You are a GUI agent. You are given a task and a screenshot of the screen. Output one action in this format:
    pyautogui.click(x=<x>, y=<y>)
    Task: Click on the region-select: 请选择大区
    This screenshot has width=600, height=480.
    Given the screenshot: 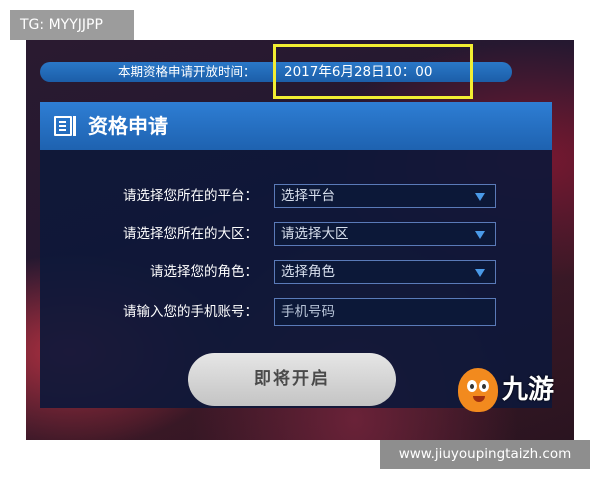 What is the action you would take?
    pyautogui.click(x=385, y=234)
    